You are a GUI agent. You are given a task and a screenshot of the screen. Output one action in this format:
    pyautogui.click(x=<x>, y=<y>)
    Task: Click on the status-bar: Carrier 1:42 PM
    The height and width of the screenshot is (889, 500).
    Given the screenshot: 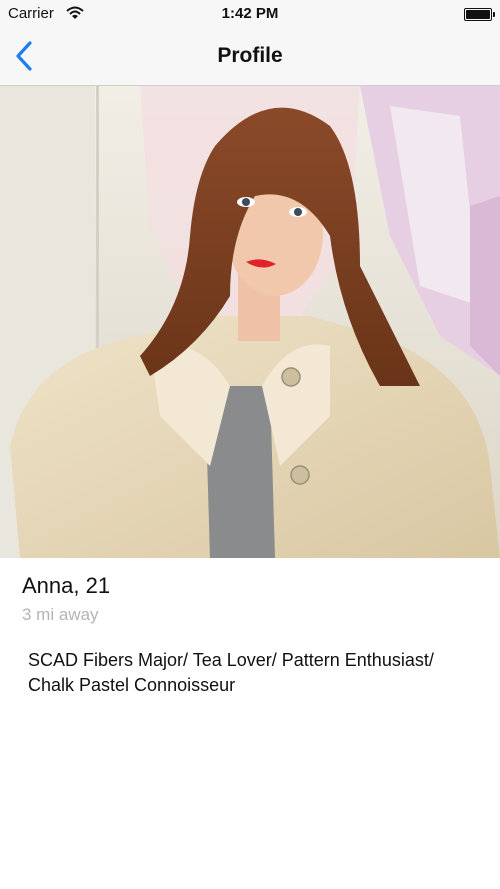 What is the action you would take?
    pyautogui.click(x=250, y=14)
    